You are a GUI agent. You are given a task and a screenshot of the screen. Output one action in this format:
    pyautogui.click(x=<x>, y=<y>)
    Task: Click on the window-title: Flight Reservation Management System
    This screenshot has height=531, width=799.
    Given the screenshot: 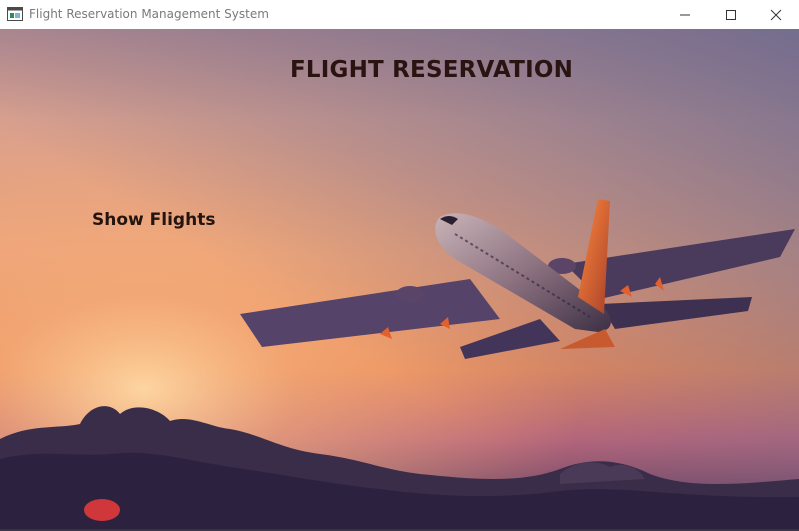 What is the action you would take?
    pyautogui.click(x=149, y=14)
    